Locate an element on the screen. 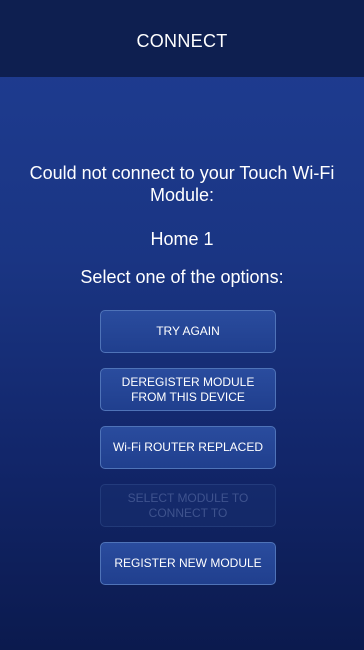 The height and width of the screenshot is (650, 364). instruction-text: Select one of the options: is located at coordinates (182, 277).